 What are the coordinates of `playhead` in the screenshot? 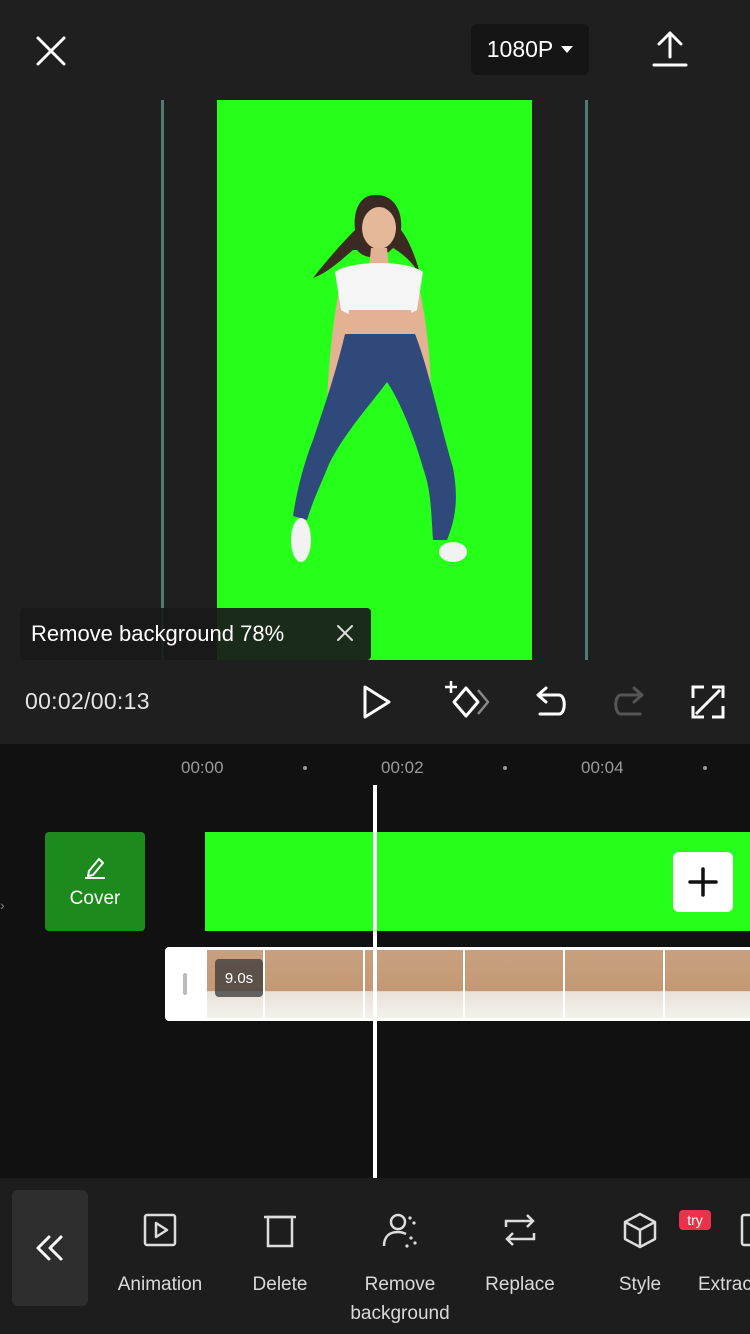 It's located at (375, 981).